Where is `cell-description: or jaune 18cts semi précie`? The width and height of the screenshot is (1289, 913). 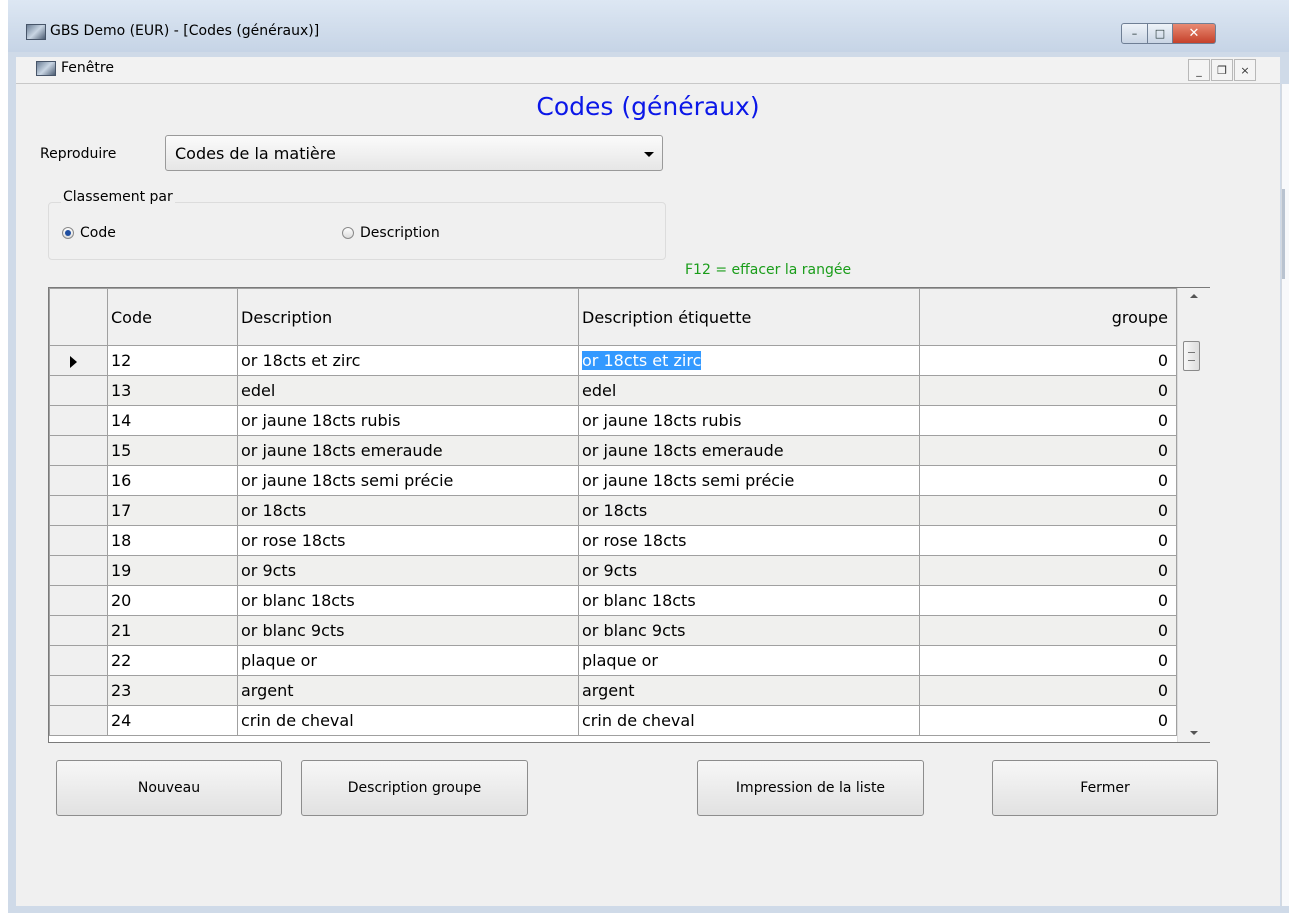
cell-description: or jaune 18cts semi précie is located at coordinates (408, 480).